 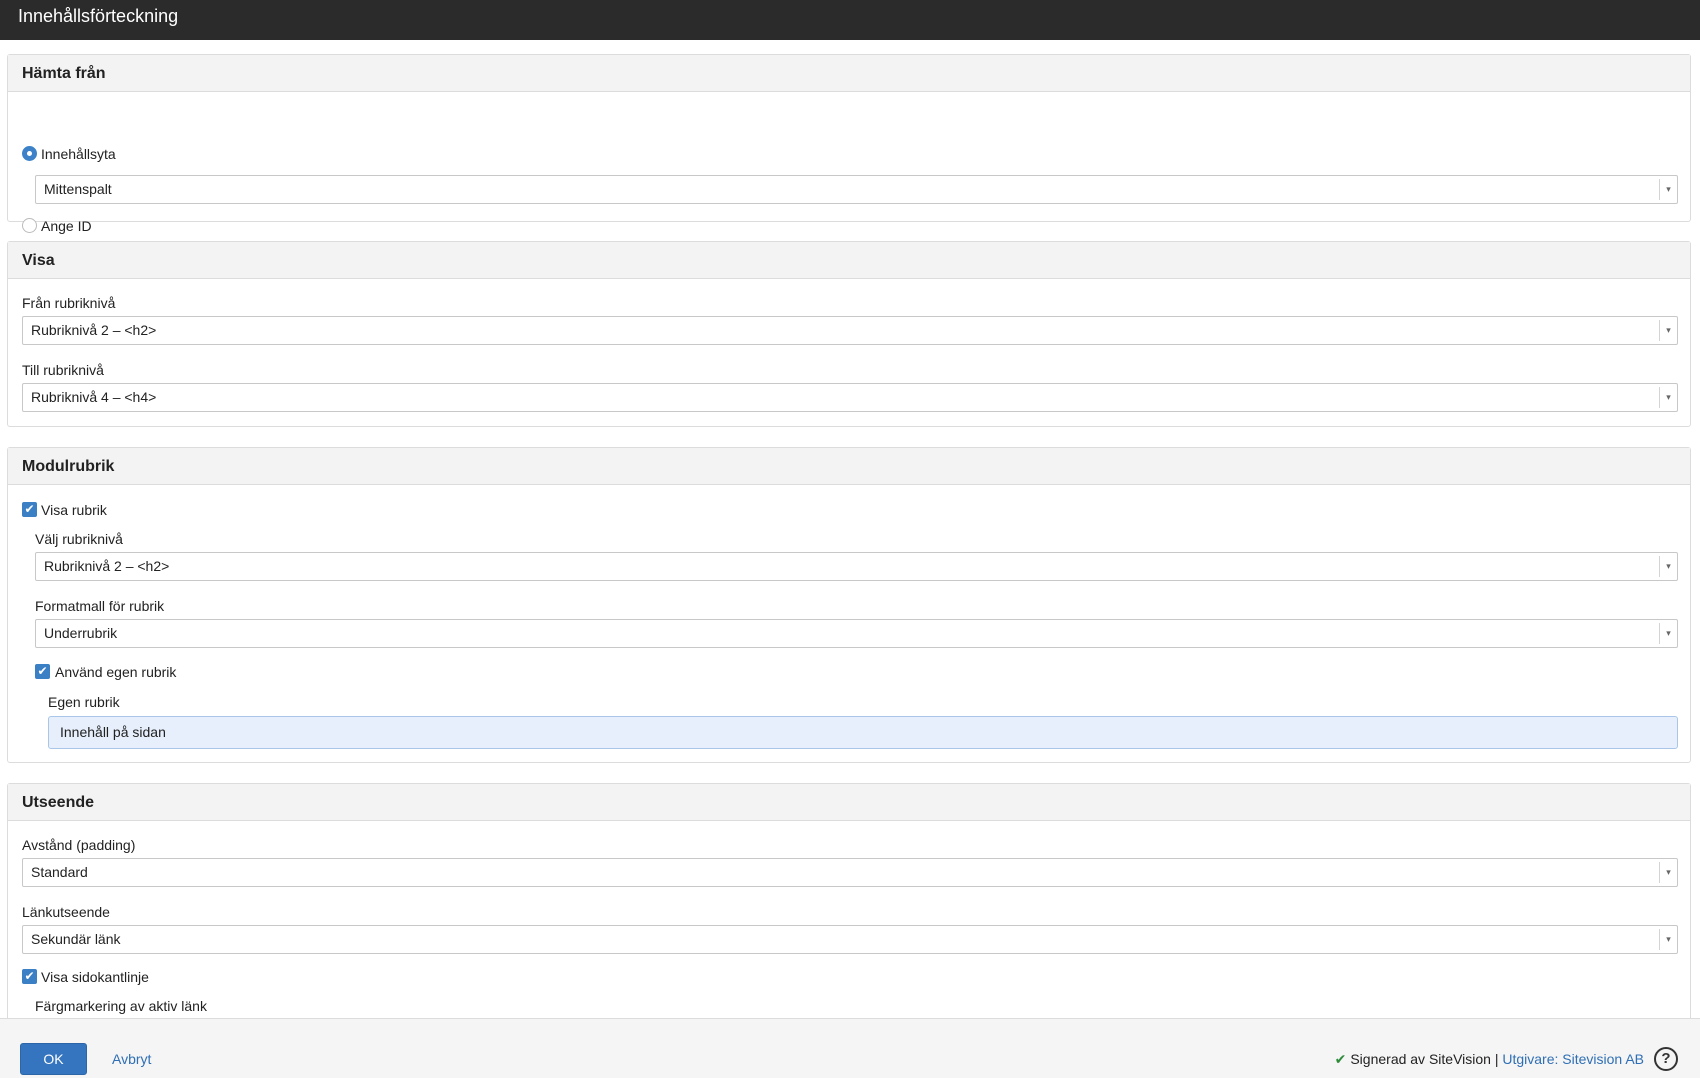 I want to click on panel-source-heading: Hämta från, so click(x=849, y=73).